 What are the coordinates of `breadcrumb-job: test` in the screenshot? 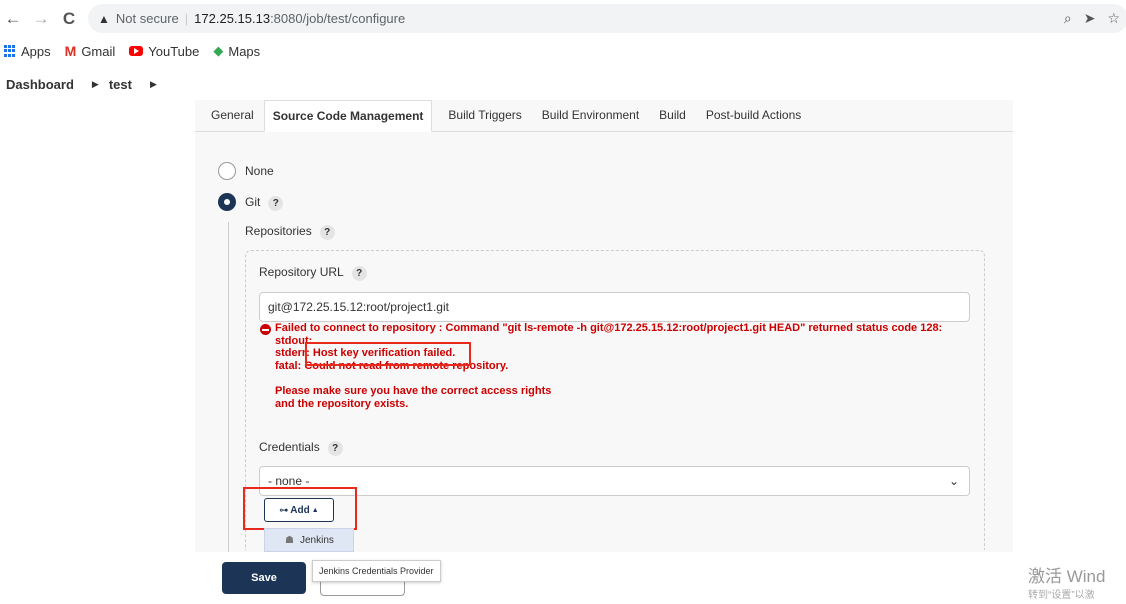 It's located at (120, 84).